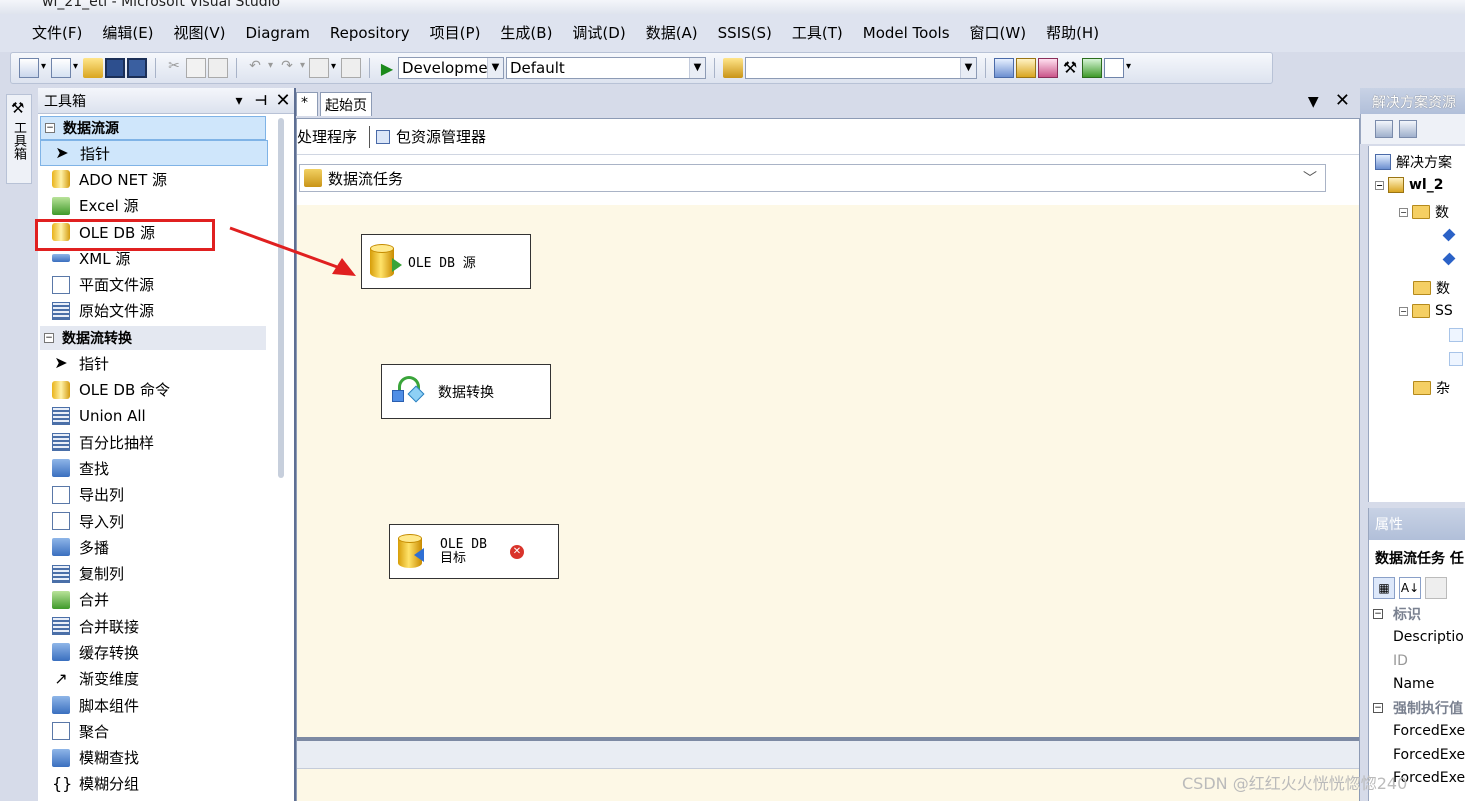  I want to click on toolbox-item-raw-file-source: 原始文件源, so click(154, 311).